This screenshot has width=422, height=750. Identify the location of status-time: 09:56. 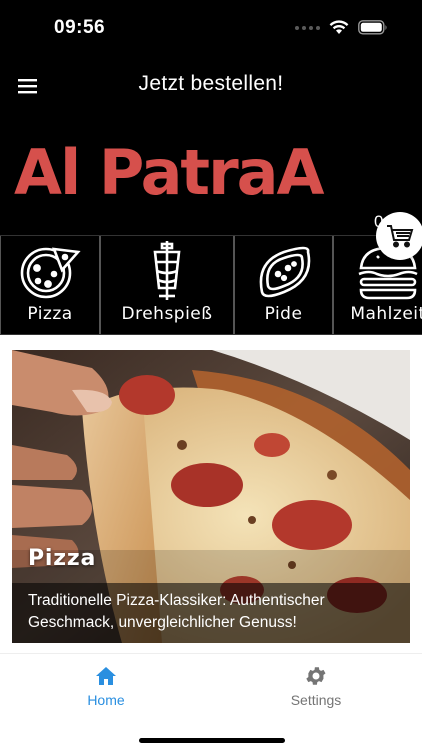
(80, 27).